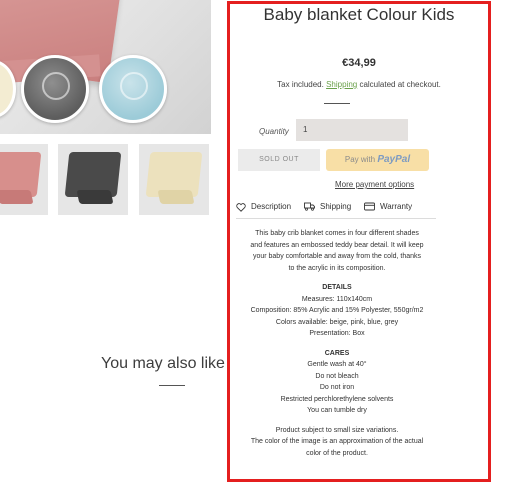  Describe the element at coordinates (279, 160) in the screenshot. I see `sold-out-button: SOLD OUT` at that location.